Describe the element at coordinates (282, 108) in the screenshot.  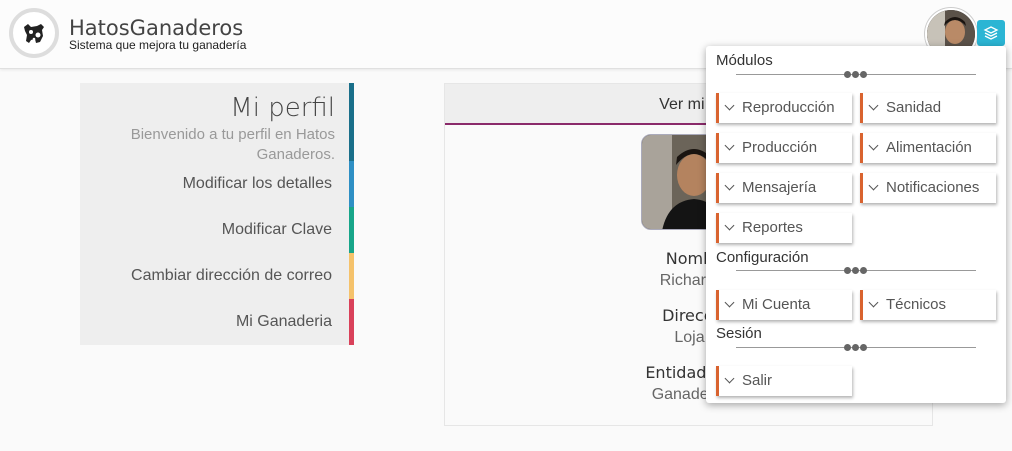
I see `page-title: Mi perfil` at that location.